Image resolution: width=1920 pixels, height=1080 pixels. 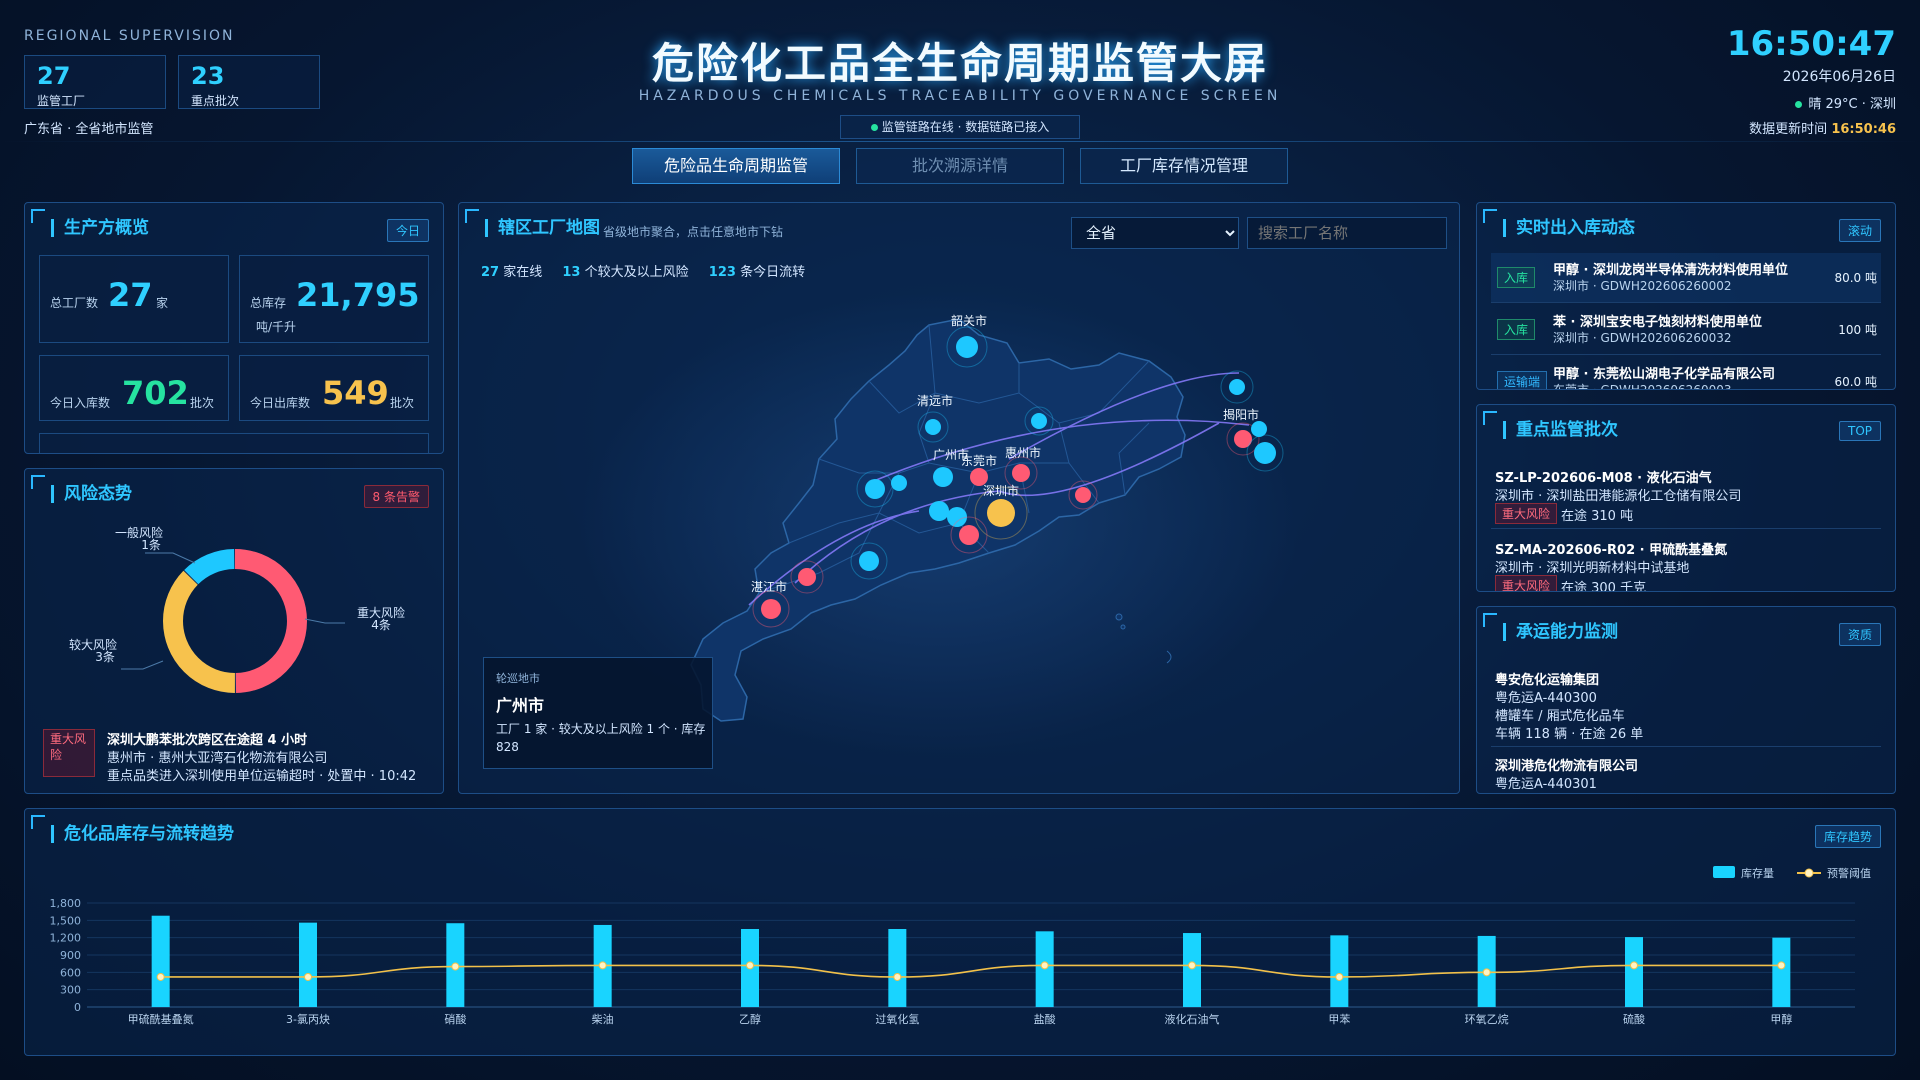 I want to click on stat-unit: 吨/千升, so click(x=276, y=327).